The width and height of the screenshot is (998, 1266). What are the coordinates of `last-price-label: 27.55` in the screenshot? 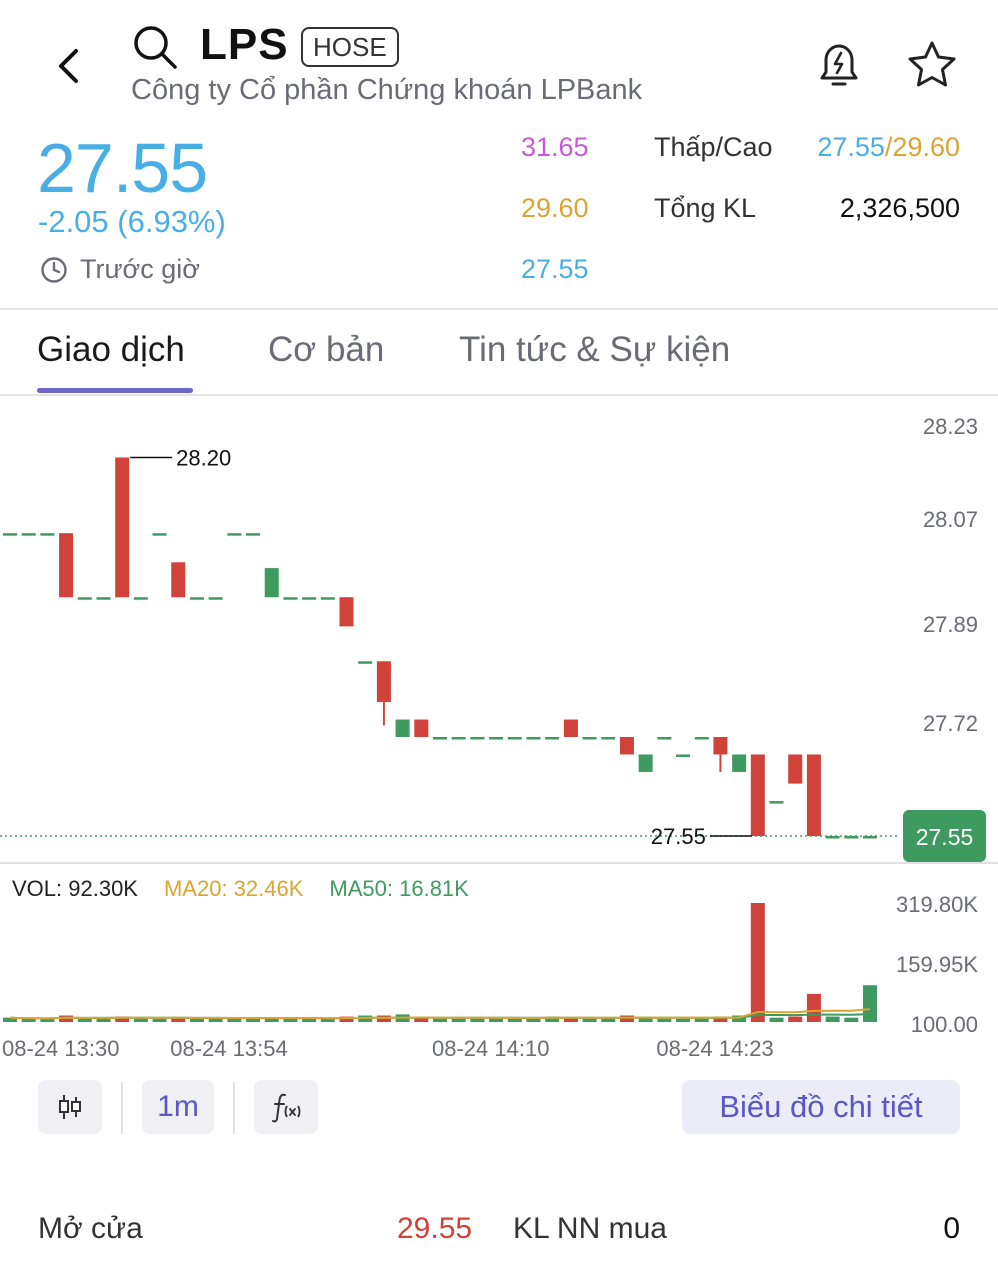 It's located at (945, 837).